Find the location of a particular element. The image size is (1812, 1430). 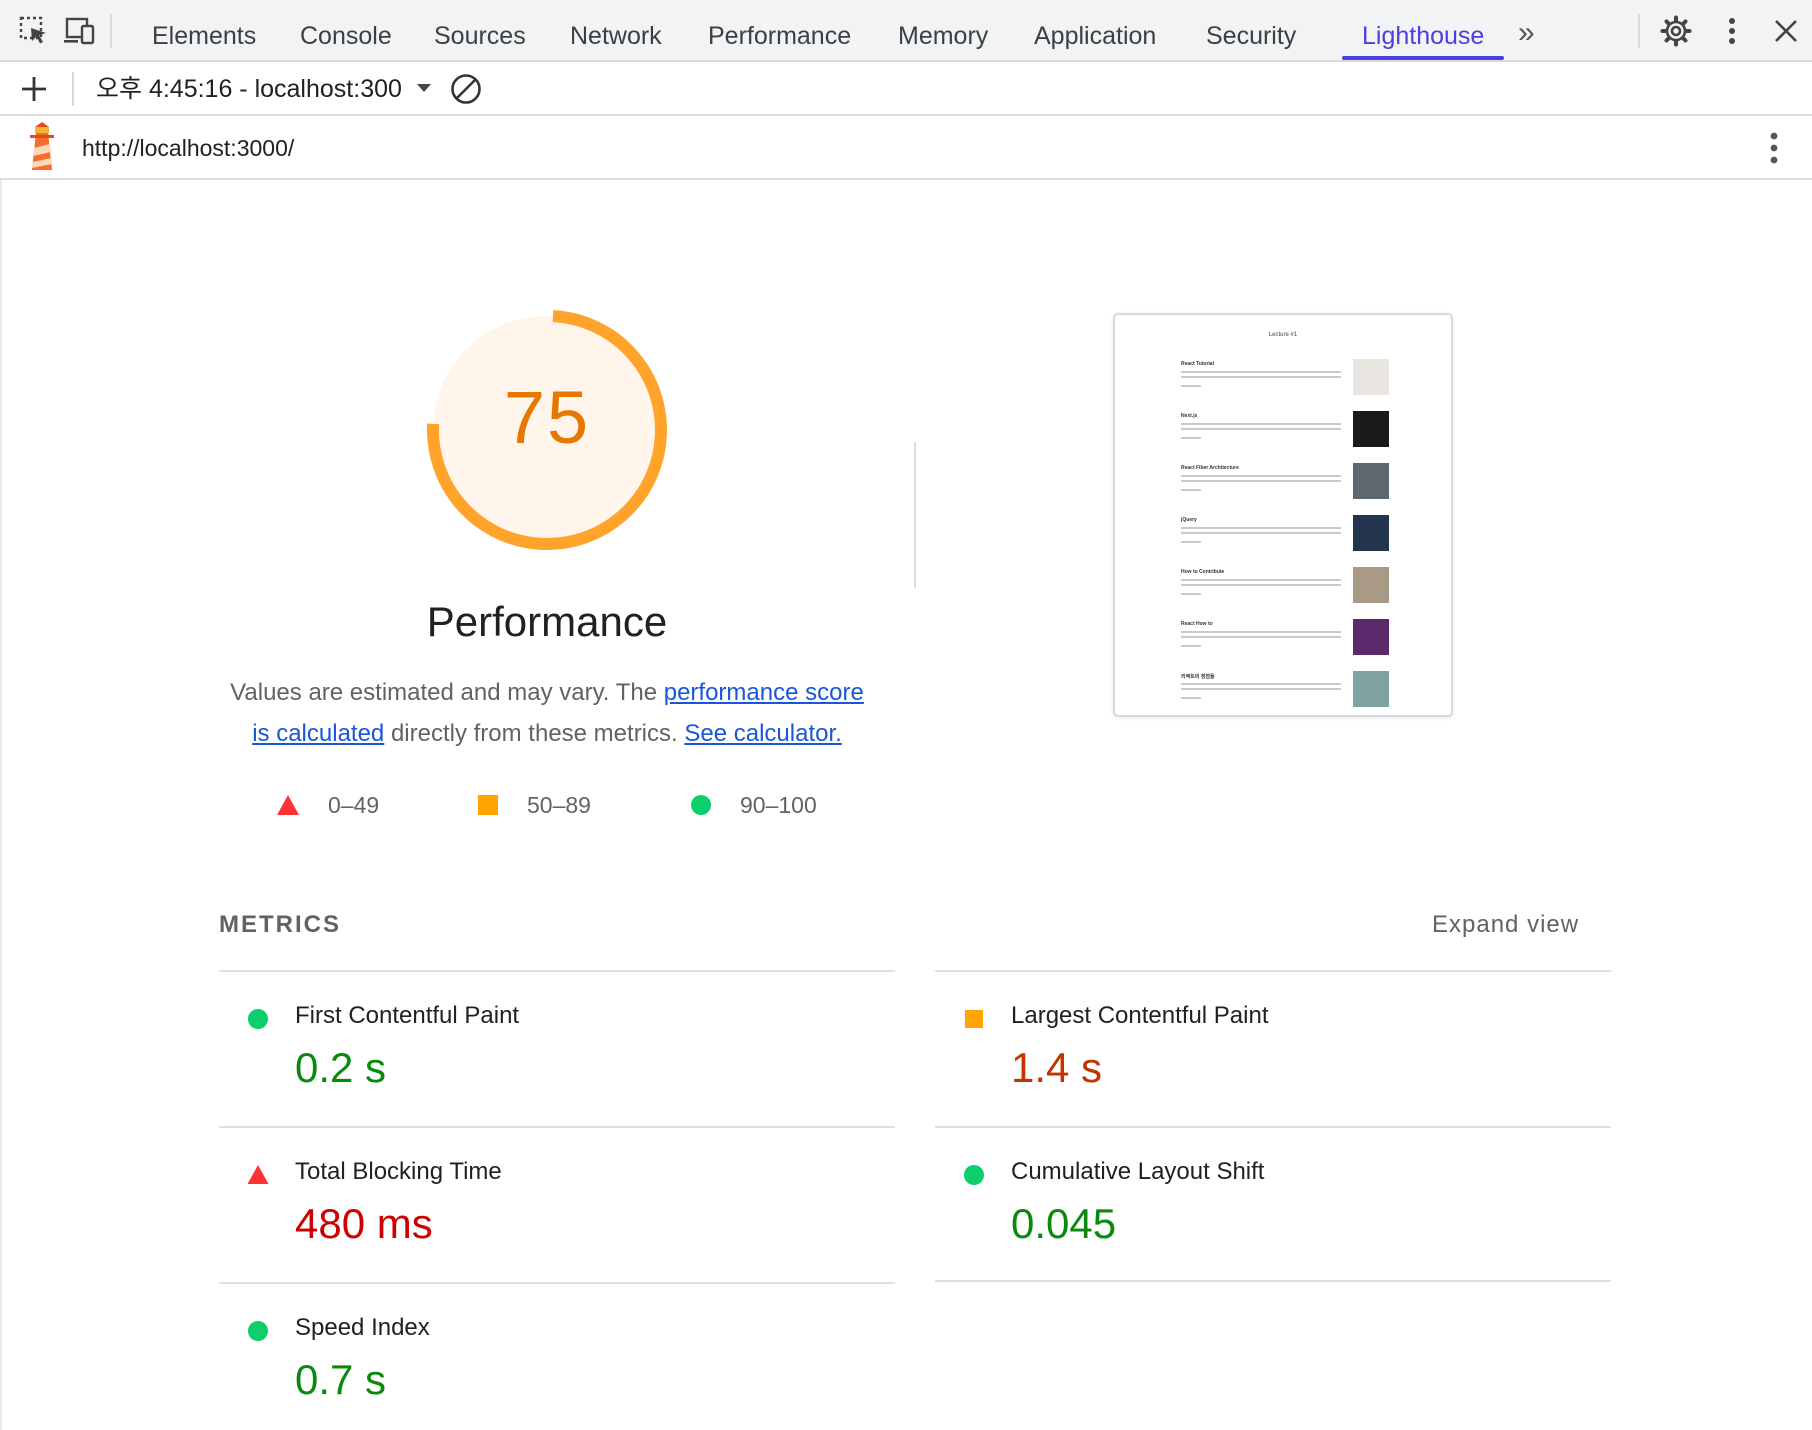

metric-name: Cumulative Layout Shift is located at coordinates (1138, 1171).